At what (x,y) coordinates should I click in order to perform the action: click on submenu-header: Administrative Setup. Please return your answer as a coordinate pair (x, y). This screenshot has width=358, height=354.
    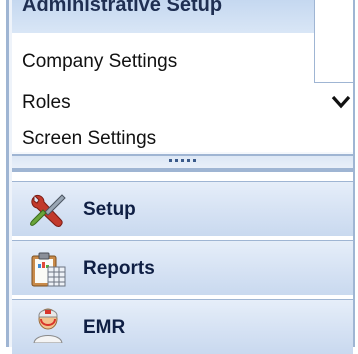
    Looking at the image, I should click on (163, 16).